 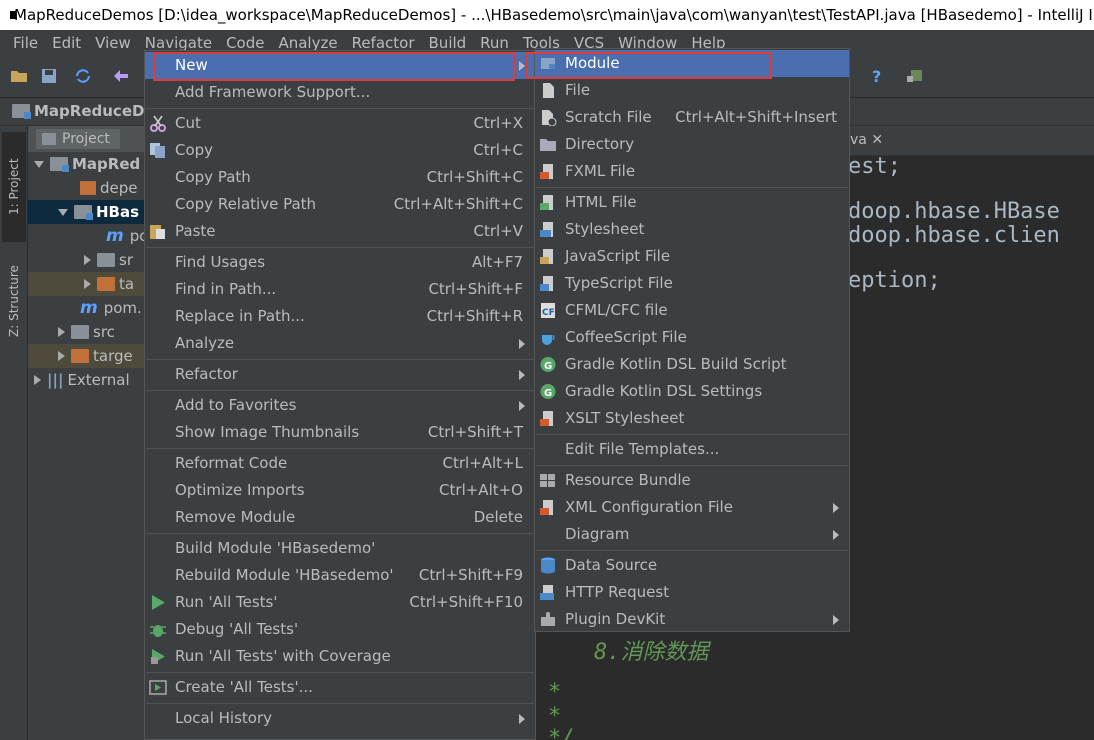 I want to click on tree-node-root-target: targe, so click(x=88, y=356).